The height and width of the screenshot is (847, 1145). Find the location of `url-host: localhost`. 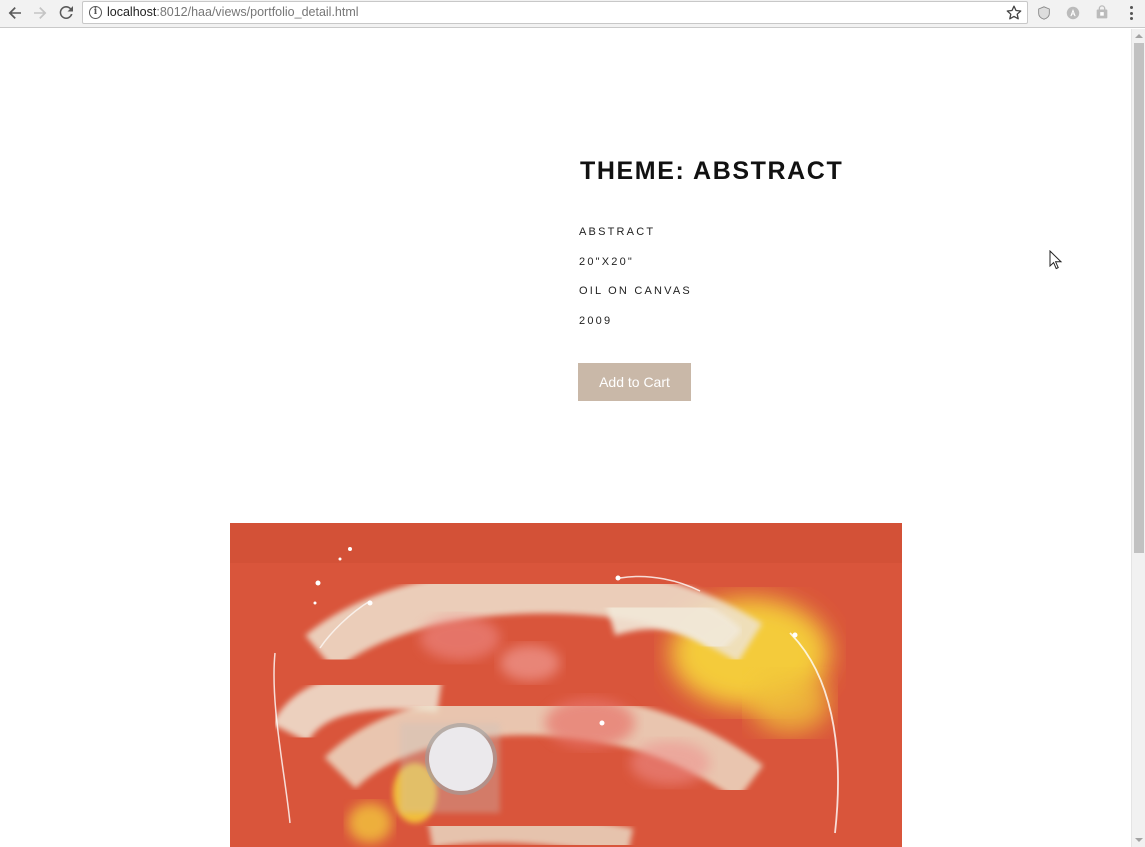

url-host: localhost is located at coordinates (132, 12).